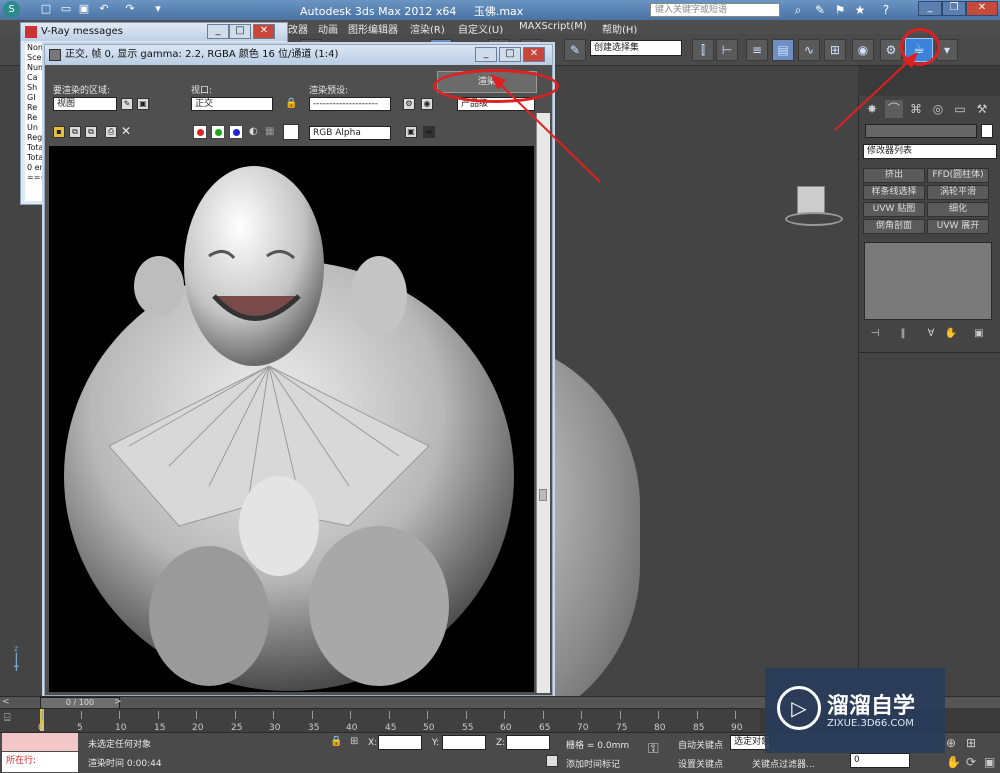  What do you see at coordinates (40, 762) in the screenshot?
I see `maxscript-mini-listener: 所在行:` at bounding box center [40, 762].